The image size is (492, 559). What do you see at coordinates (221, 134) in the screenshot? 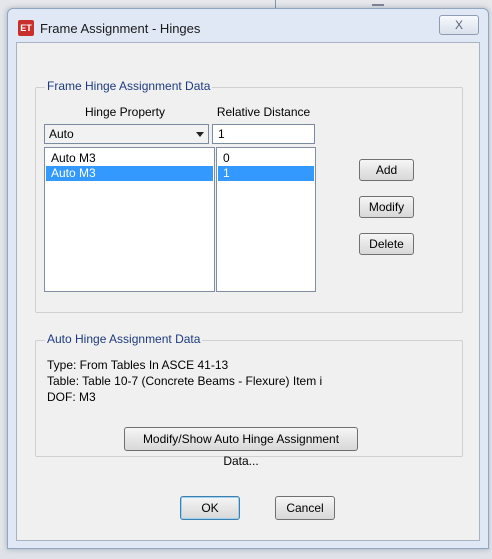
I see `relative-distance-value: 1` at bounding box center [221, 134].